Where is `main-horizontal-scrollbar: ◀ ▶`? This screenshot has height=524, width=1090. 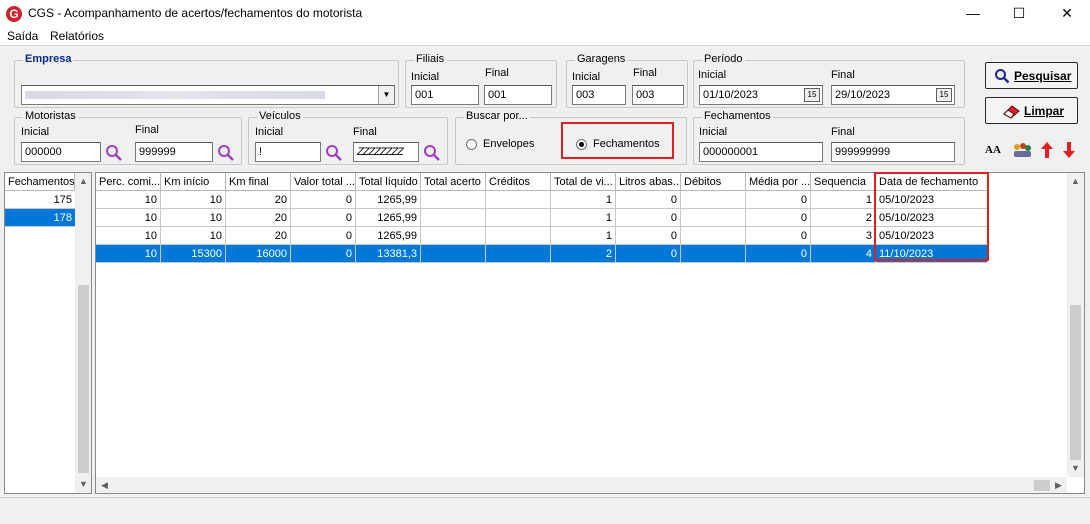
main-horizontal-scrollbar: ◀ ▶ is located at coordinates (581, 485).